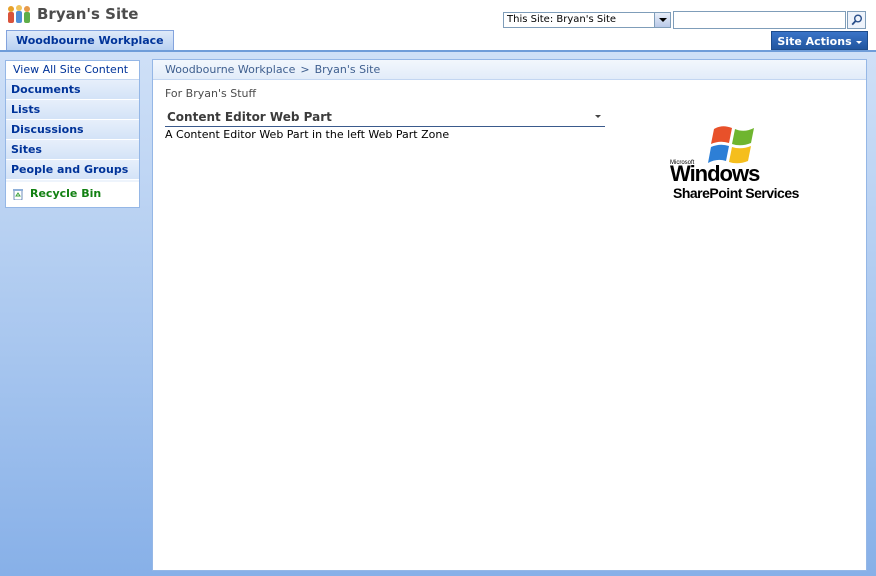  What do you see at coordinates (72, 150) in the screenshot?
I see `quick-launch-sites: Sites` at bounding box center [72, 150].